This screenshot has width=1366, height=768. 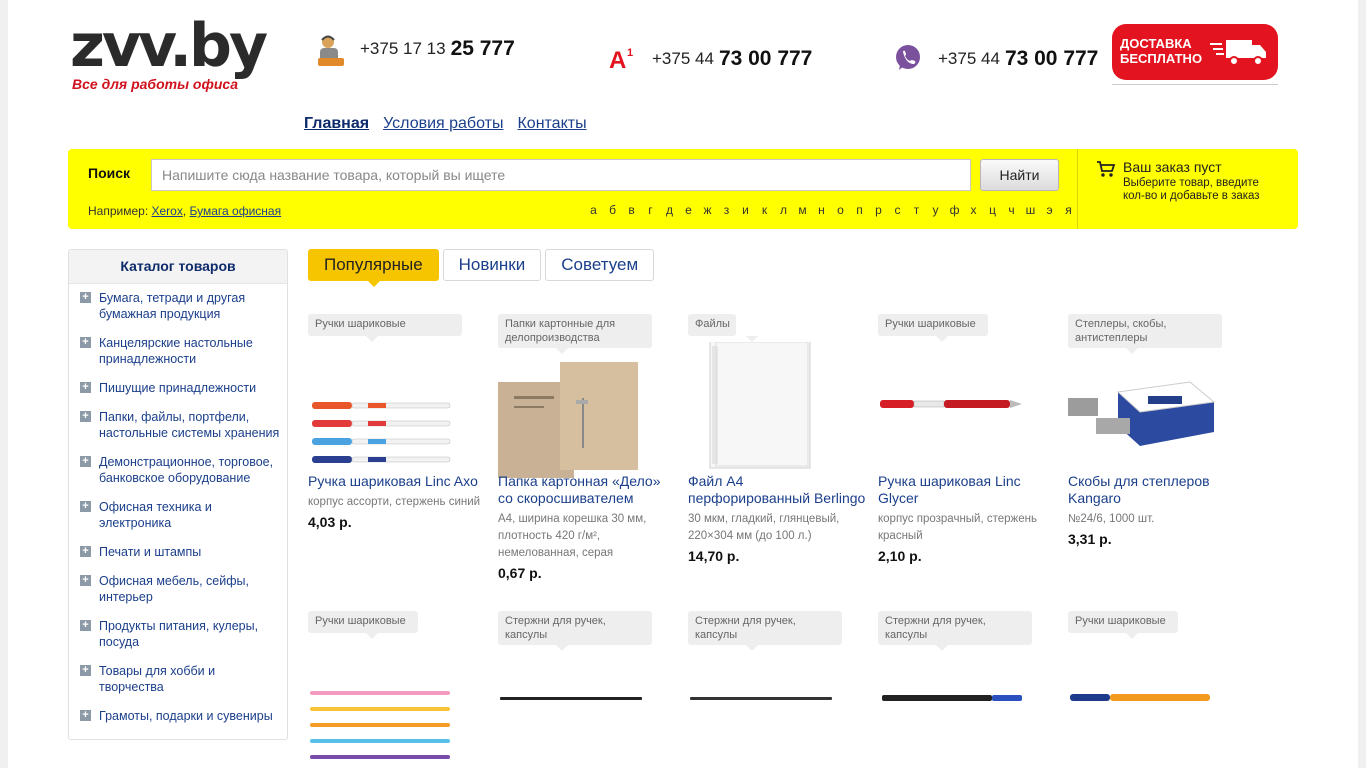 What do you see at coordinates (954, 210) in the screenshot?
I see `alphabet-letter: ф` at bounding box center [954, 210].